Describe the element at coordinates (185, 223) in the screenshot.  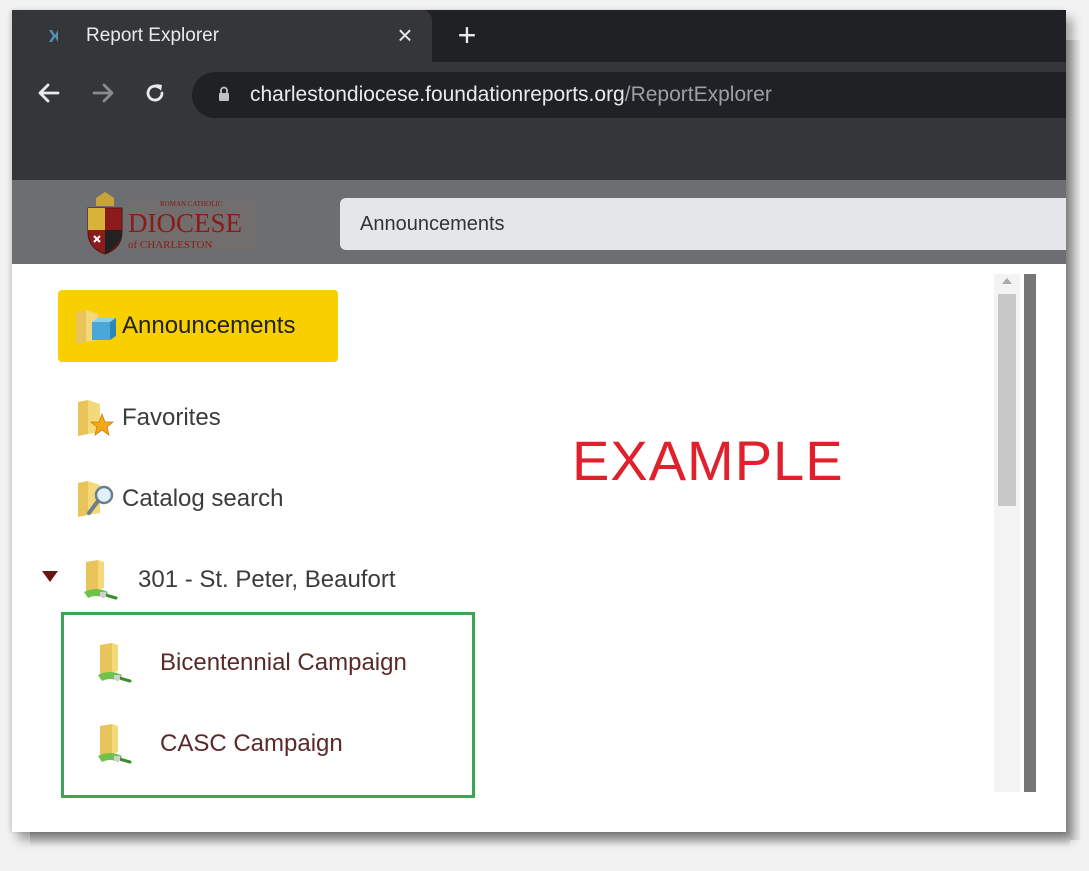
I see `logo-line-2: DIOCESE` at that location.